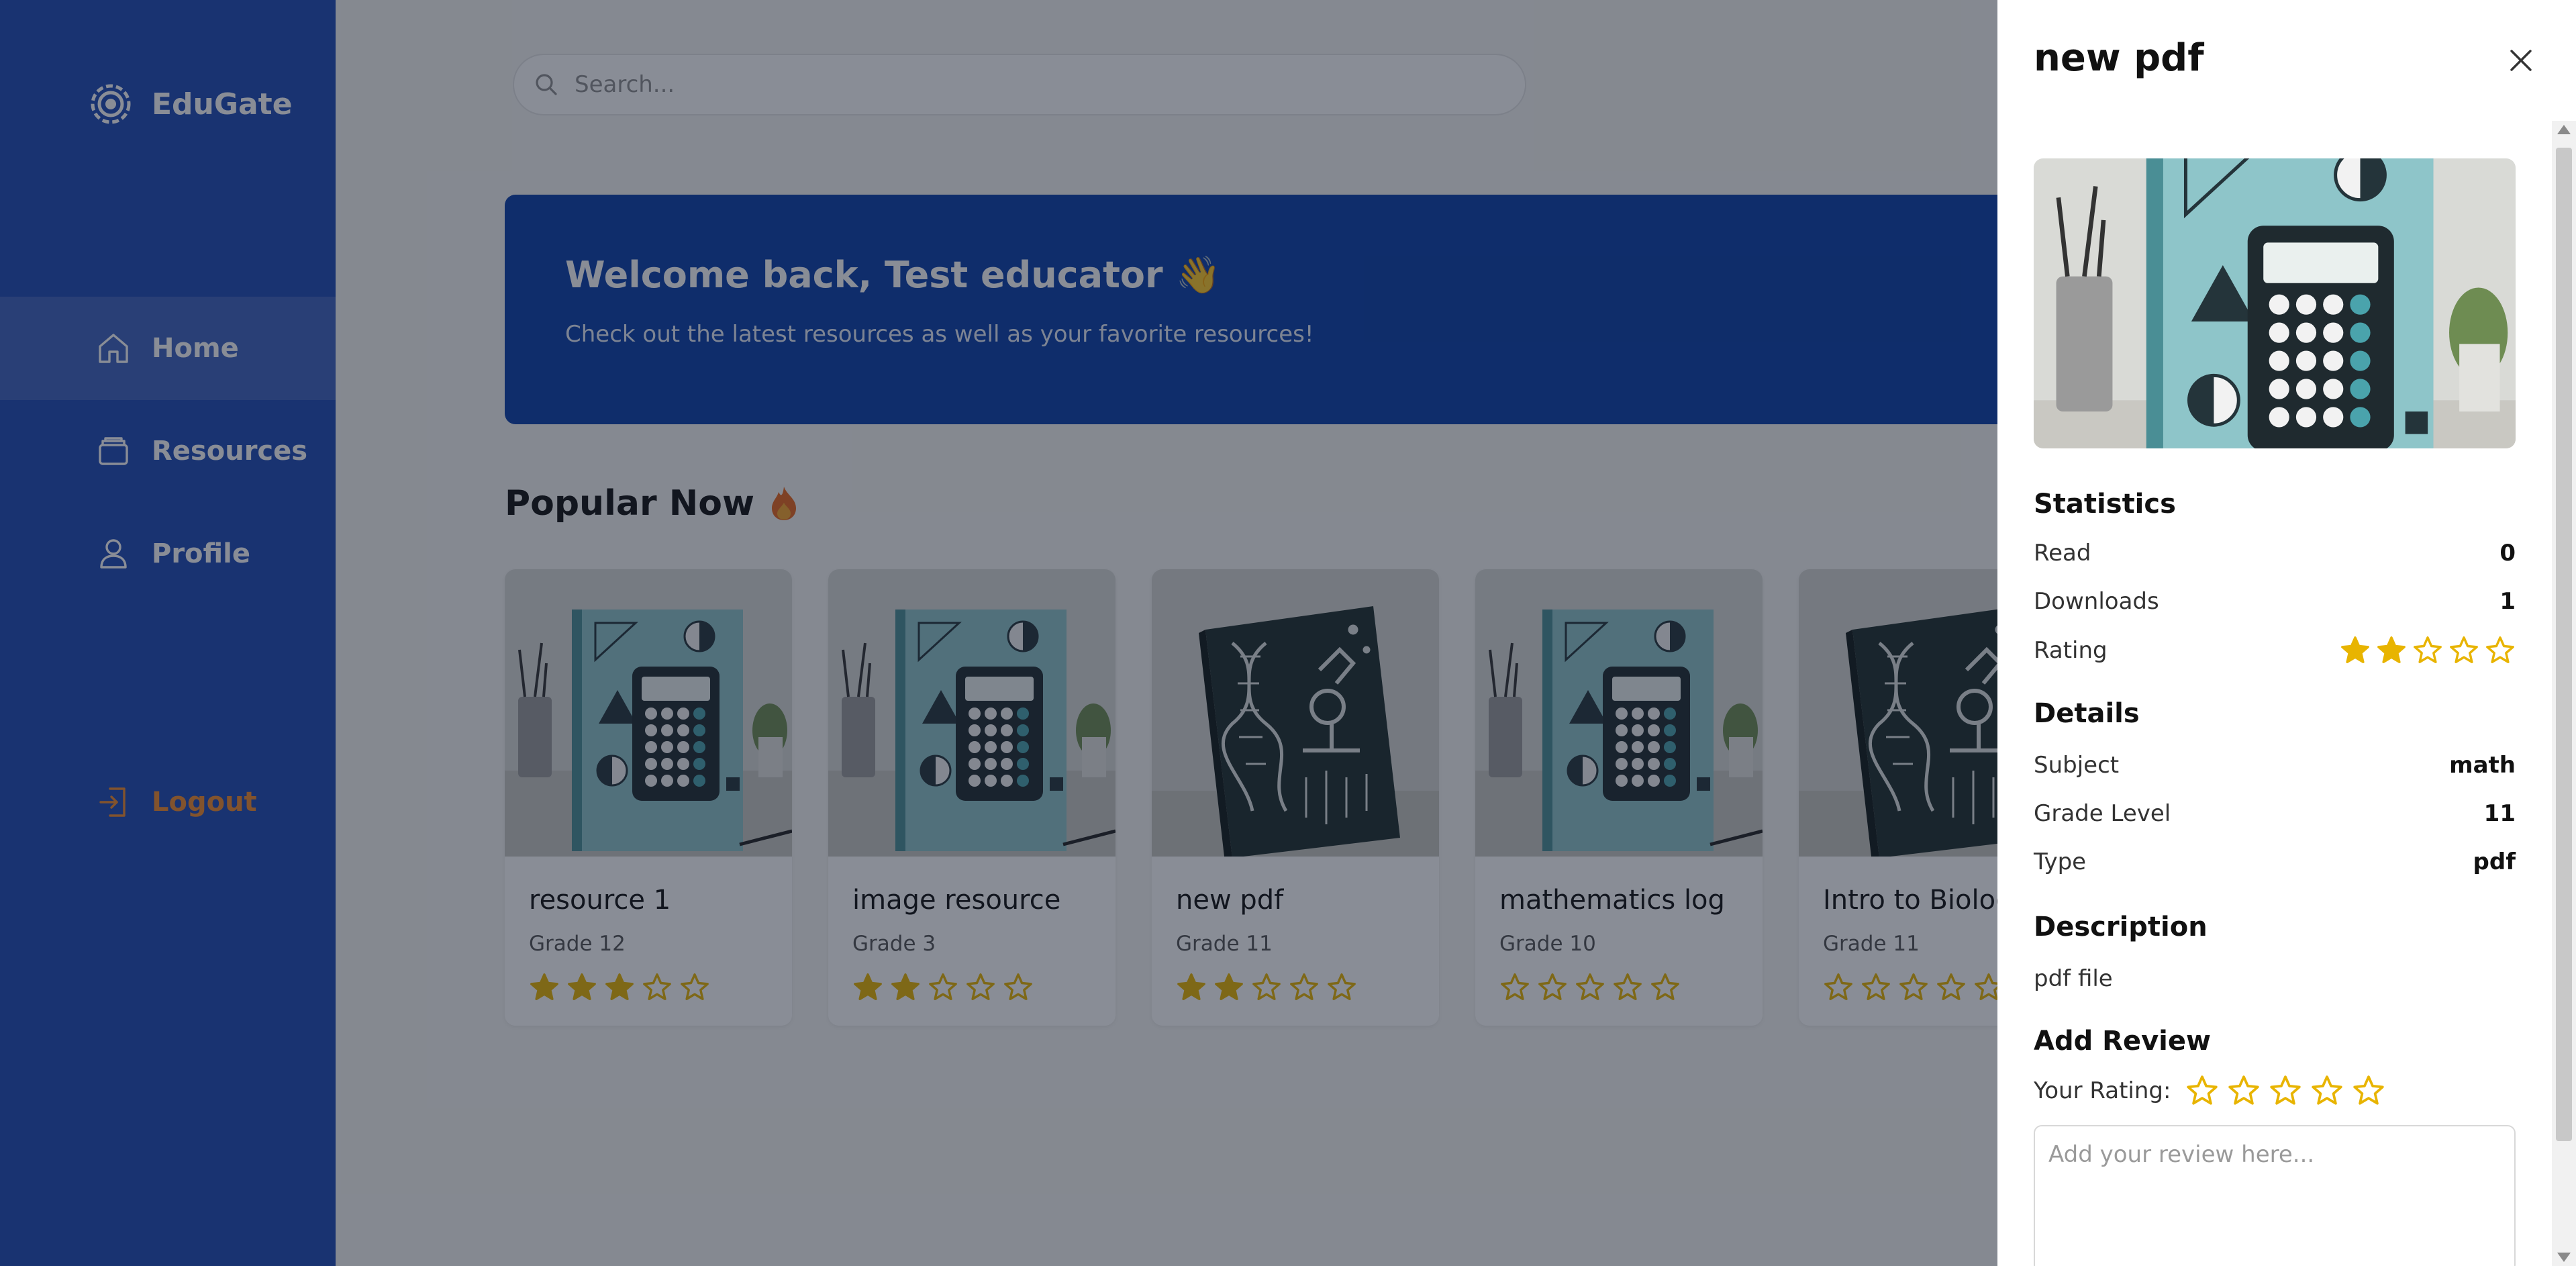 The width and height of the screenshot is (2576, 1266). I want to click on grade-value: 11, so click(2499, 813).